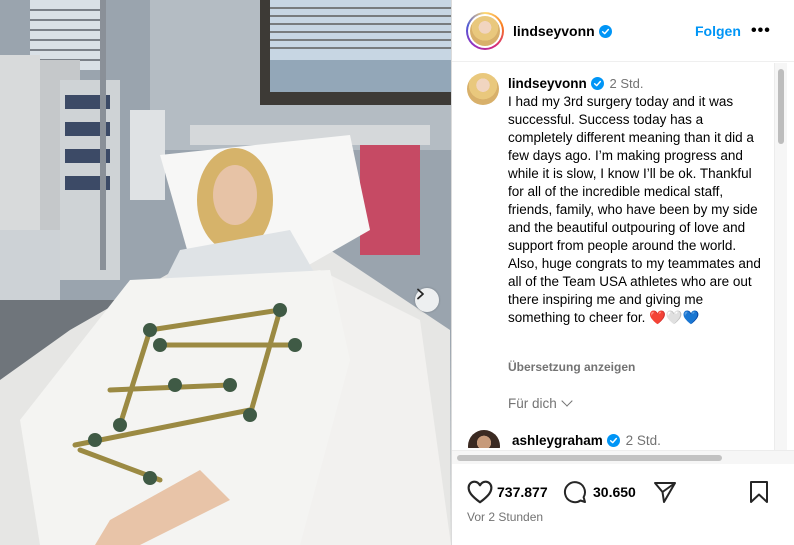 The image size is (794, 545). I want to click on blue-heart-emoji: 💙, so click(691, 317).